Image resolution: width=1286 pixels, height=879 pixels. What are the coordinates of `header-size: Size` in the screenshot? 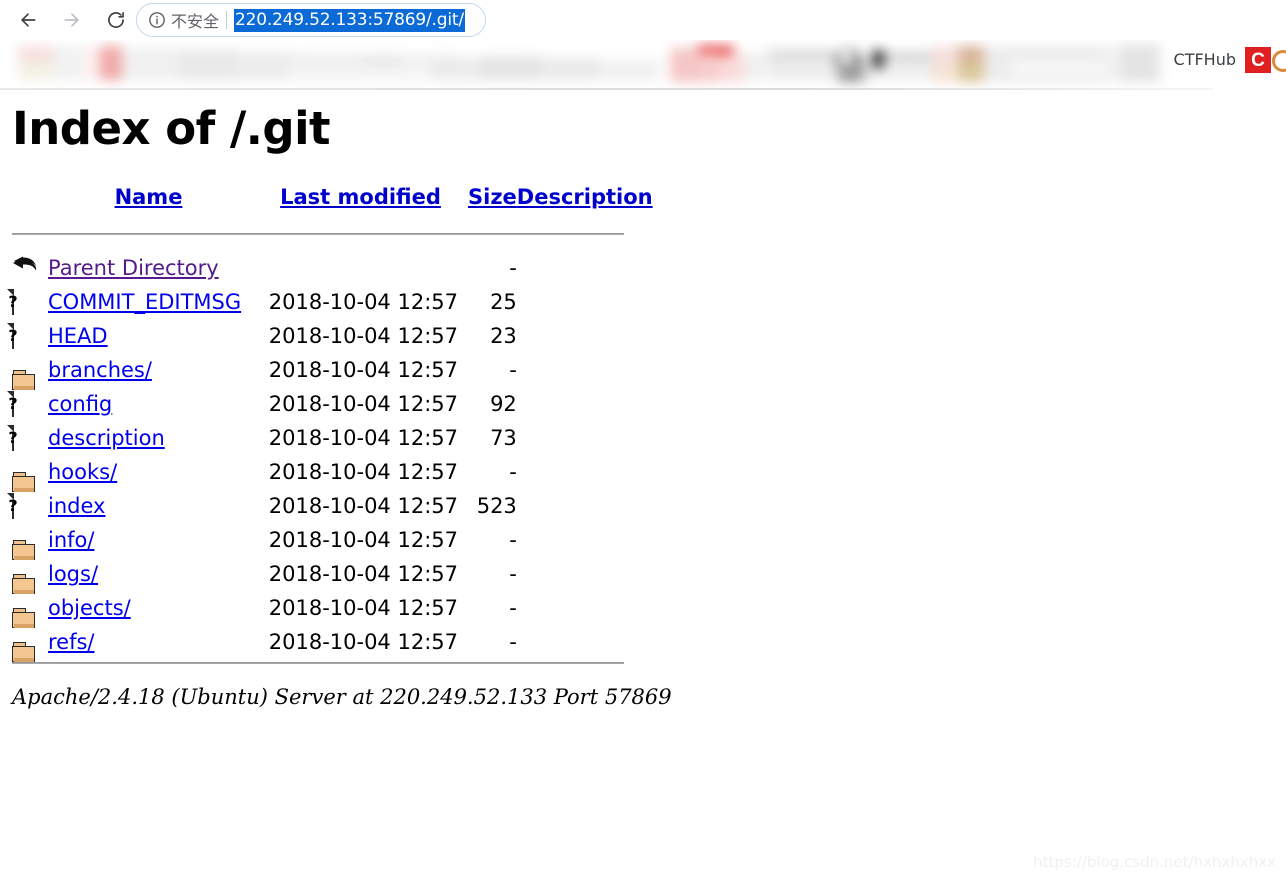 It's located at (492, 201).